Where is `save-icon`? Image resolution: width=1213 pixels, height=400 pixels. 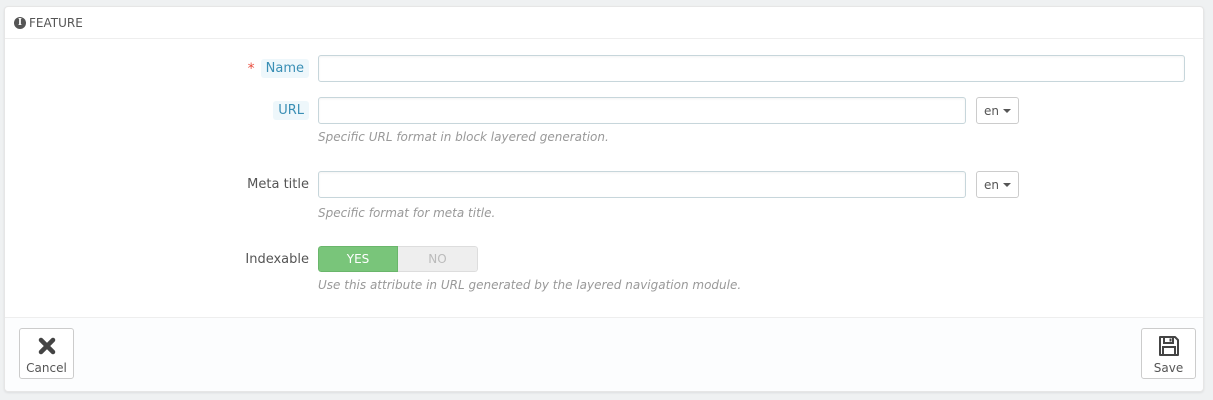
save-icon is located at coordinates (1169, 346).